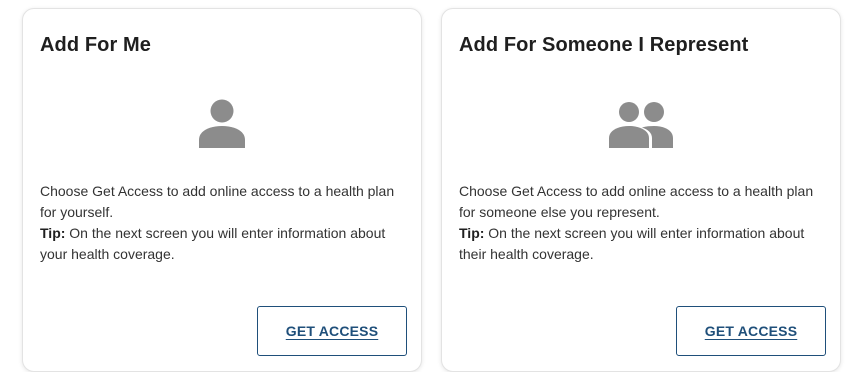  What do you see at coordinates (604, 45) in the screenshot?
I see `card-title: Add For Someone I Represent` at bounding box center [604, 45].